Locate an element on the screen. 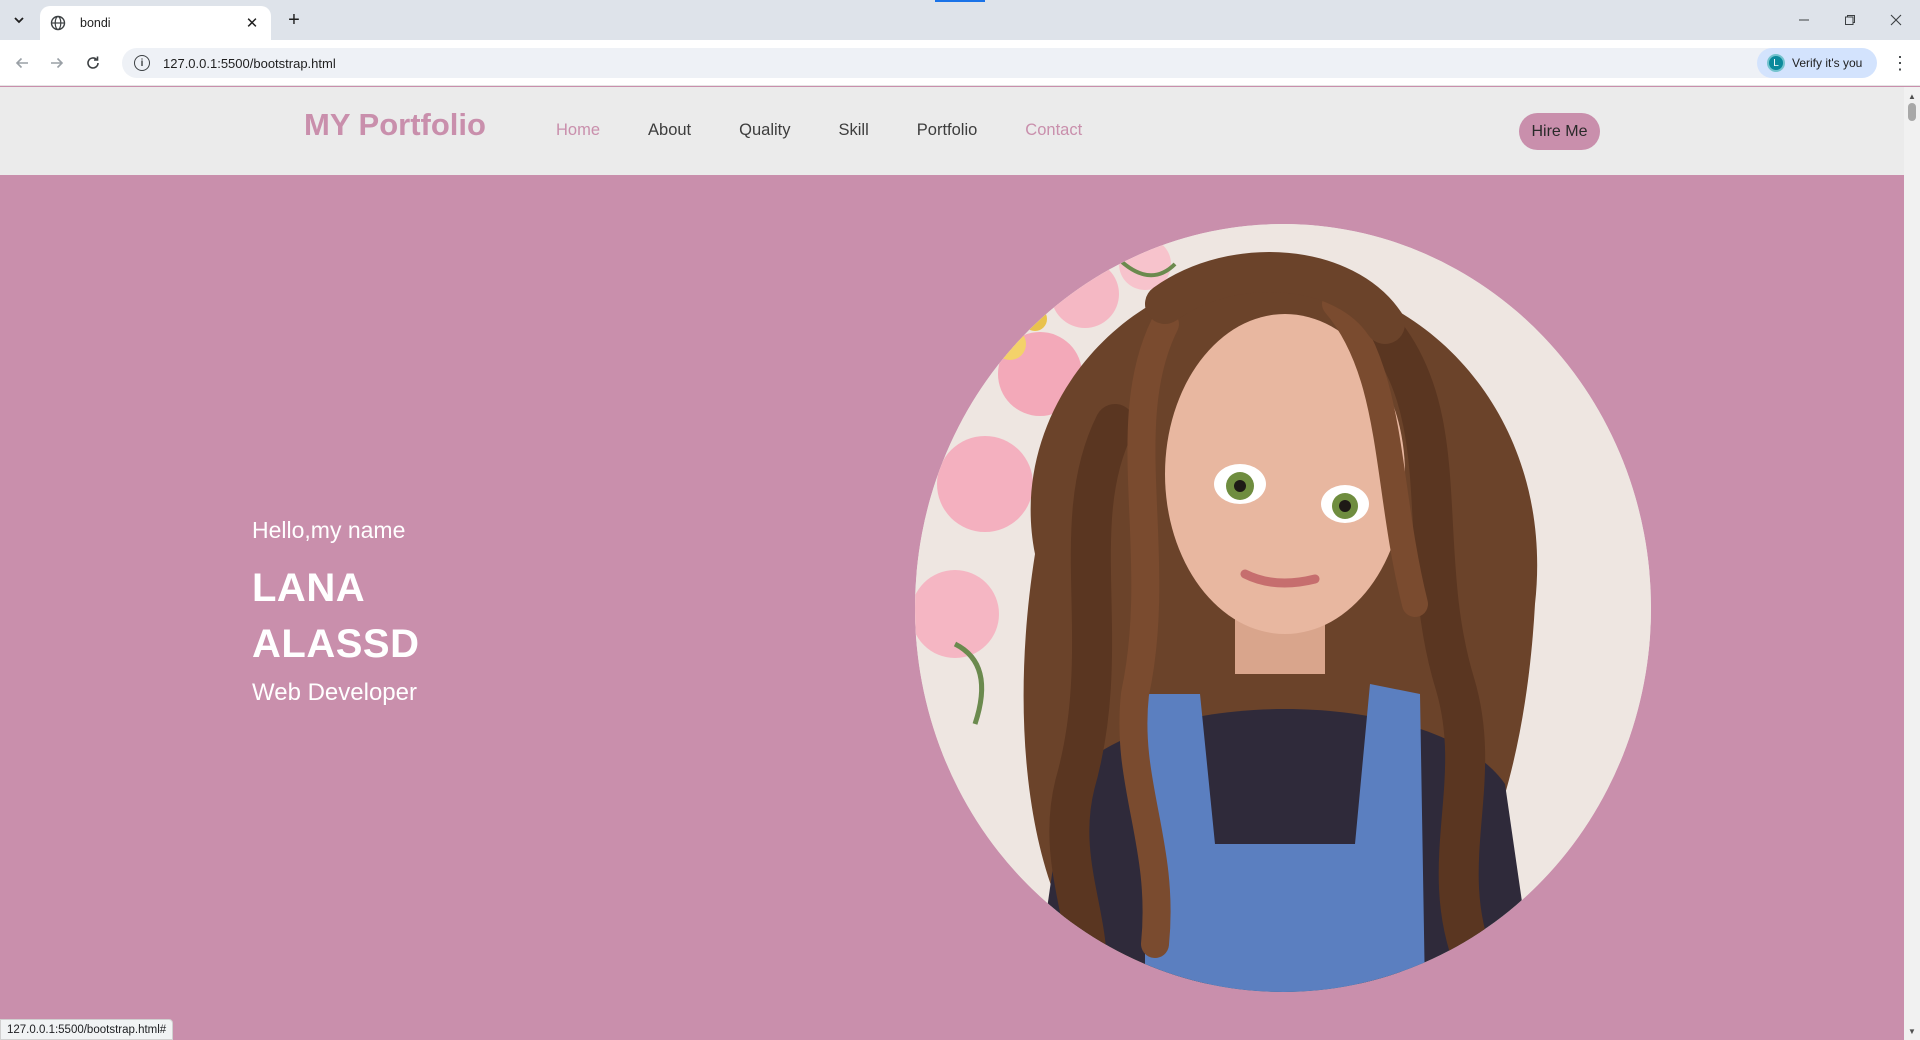  url-text: 127.0.0.1:5500/bootstrap.html is located at coordinates (249, 63).